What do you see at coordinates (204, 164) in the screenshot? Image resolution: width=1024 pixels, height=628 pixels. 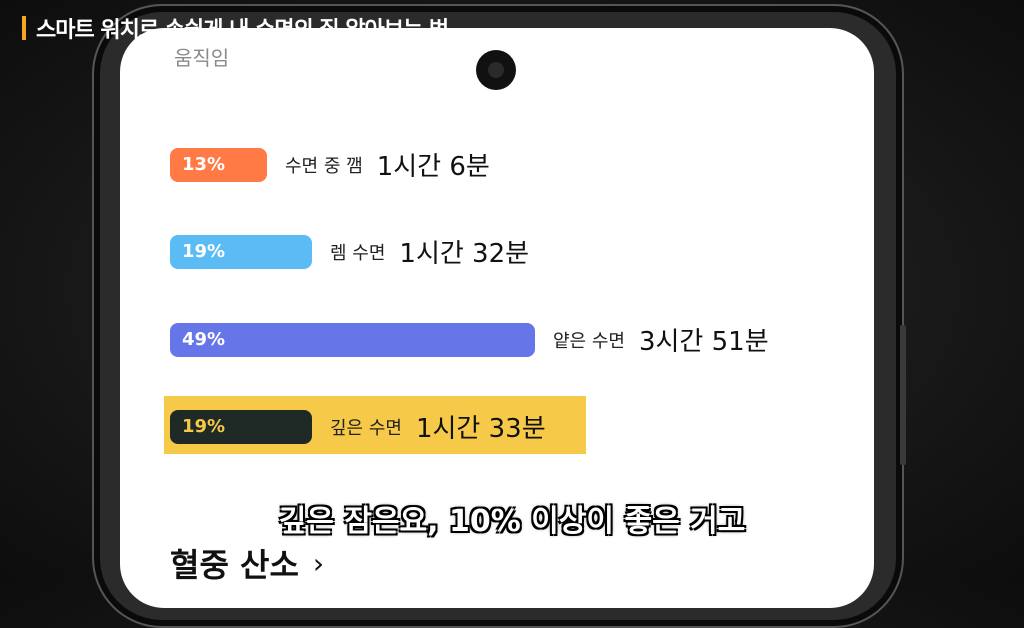 I see `stage-percent: 13%` at bounding box center [204, 164].